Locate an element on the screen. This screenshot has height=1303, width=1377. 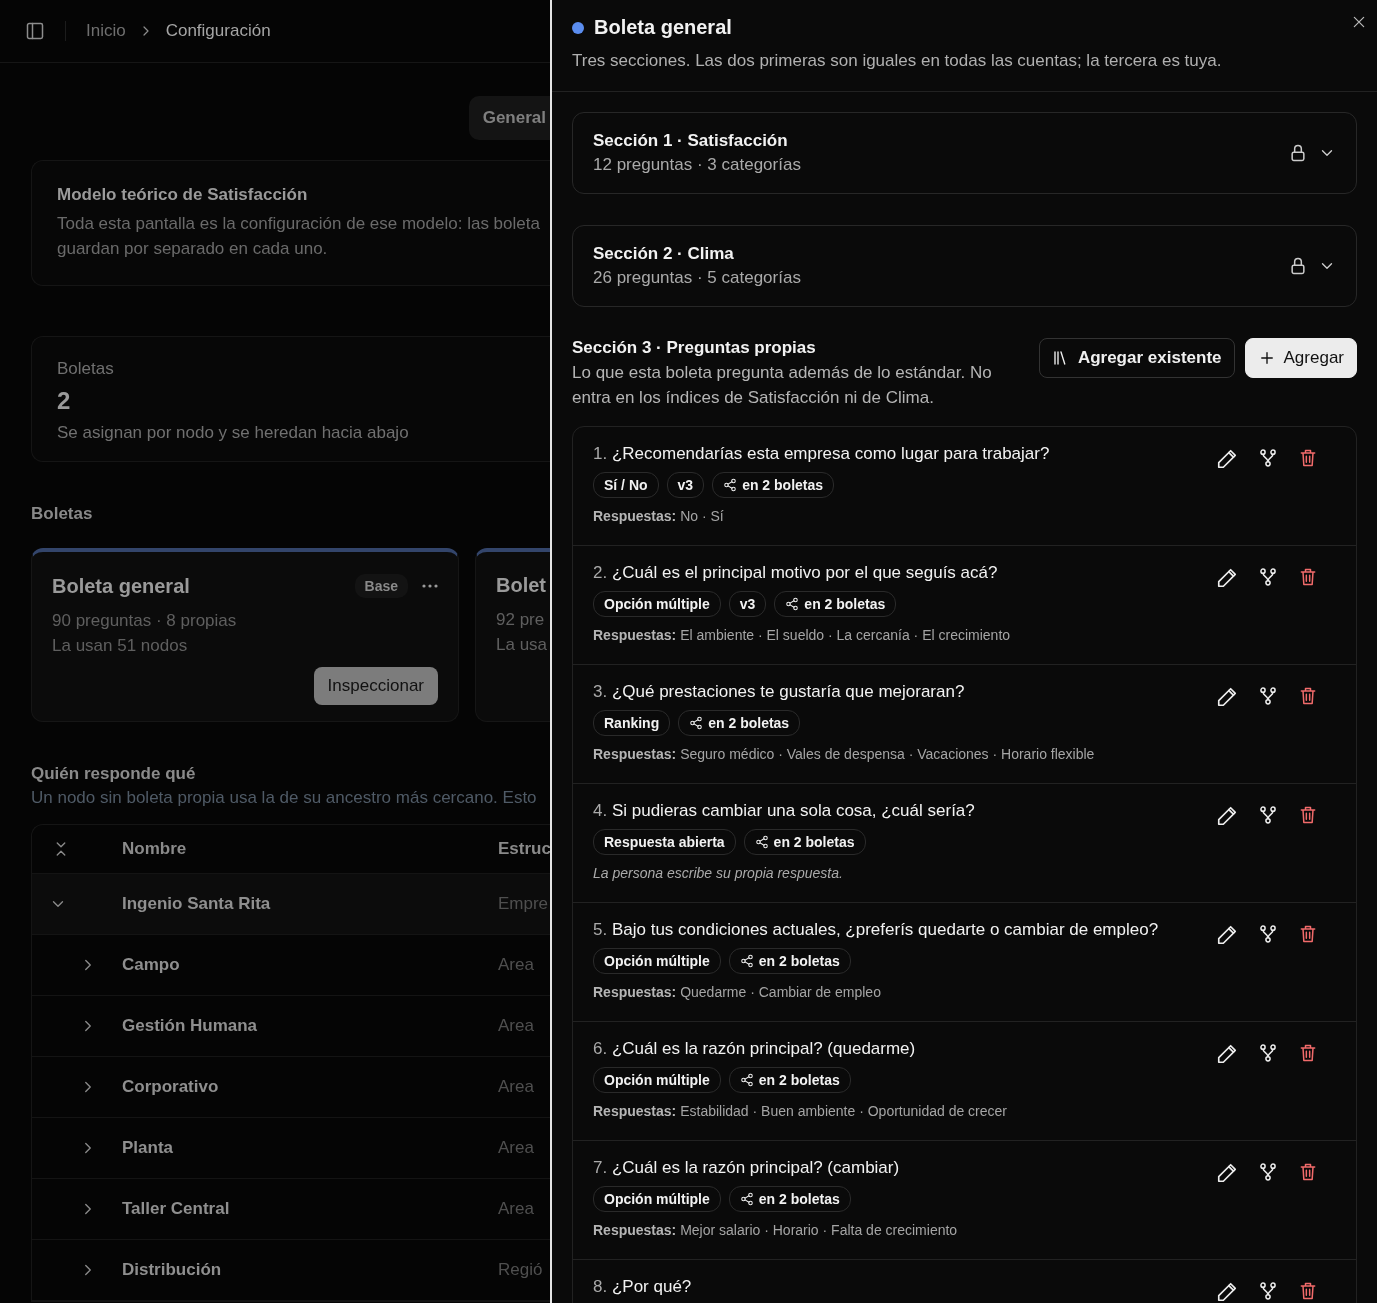
answer-note: La persona escribe su propia respuesta. is located at coordinates (718, 873).